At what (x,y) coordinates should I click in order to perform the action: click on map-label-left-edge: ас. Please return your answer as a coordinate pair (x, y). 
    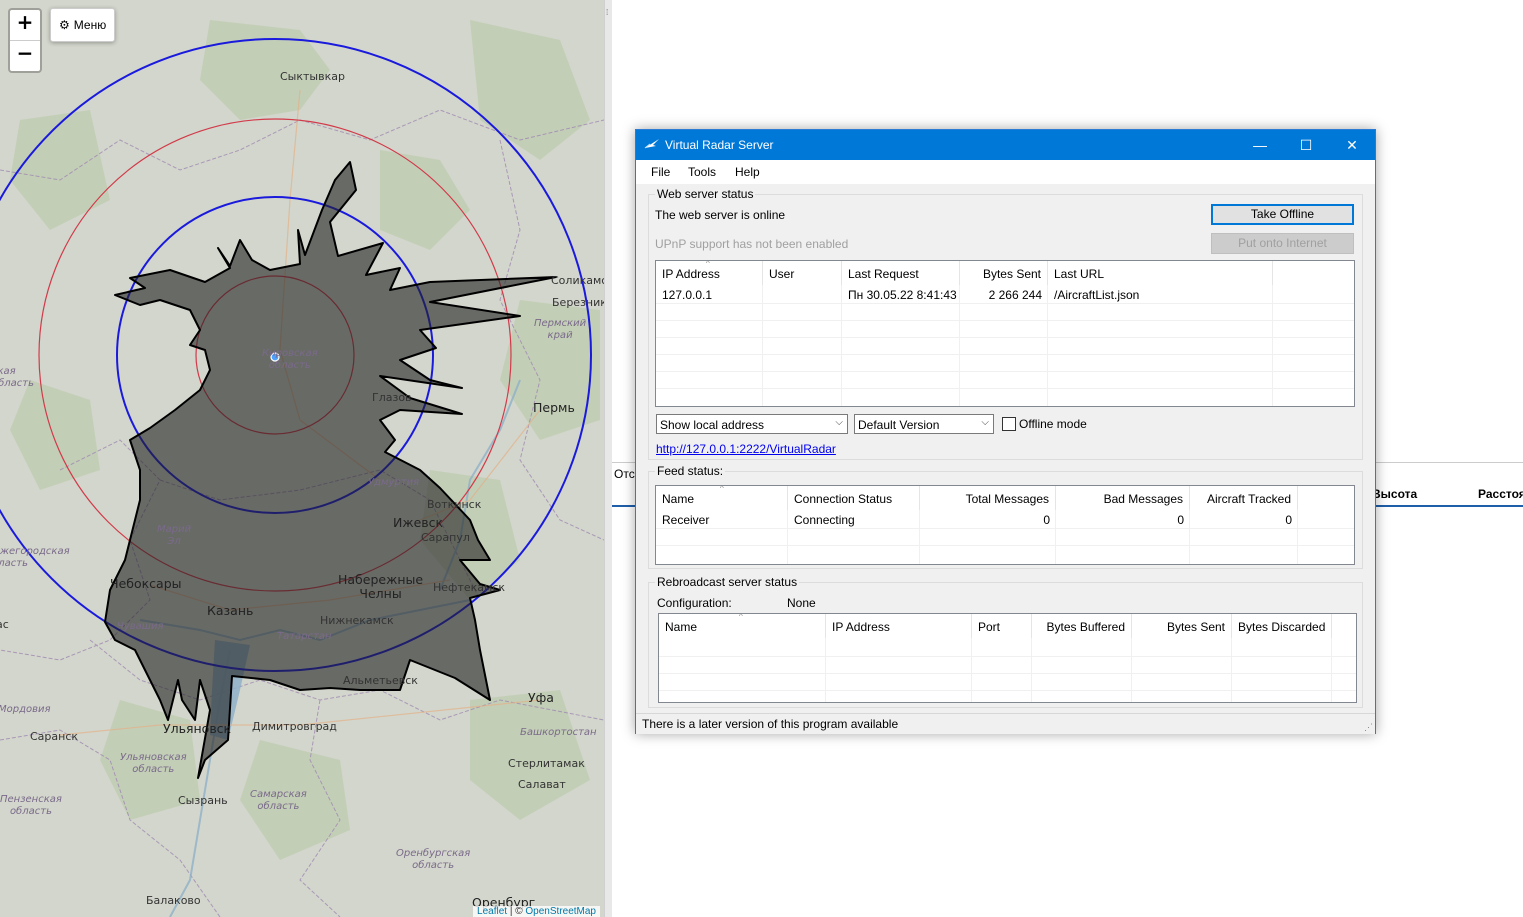
    Looking at the image, I should click on (4, 624).